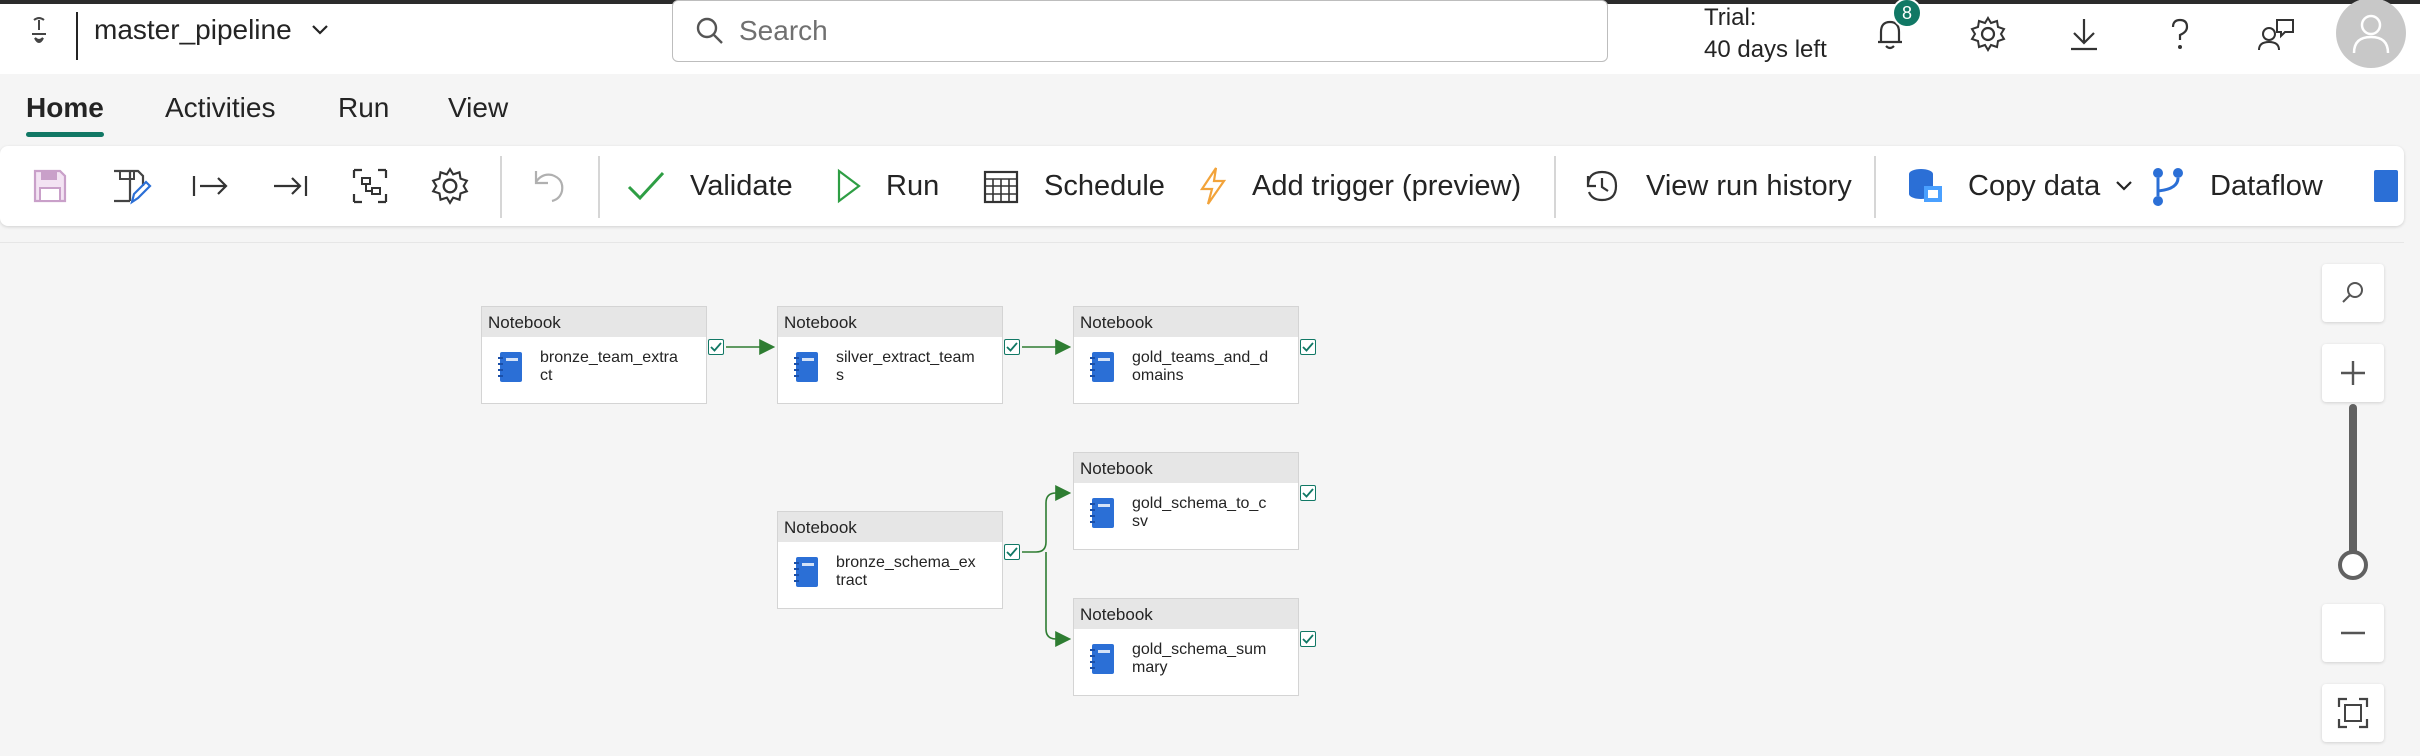  Describe the element at coordinates (65, 134) in the screenshot. I see `active-tab-indicator` at that location.